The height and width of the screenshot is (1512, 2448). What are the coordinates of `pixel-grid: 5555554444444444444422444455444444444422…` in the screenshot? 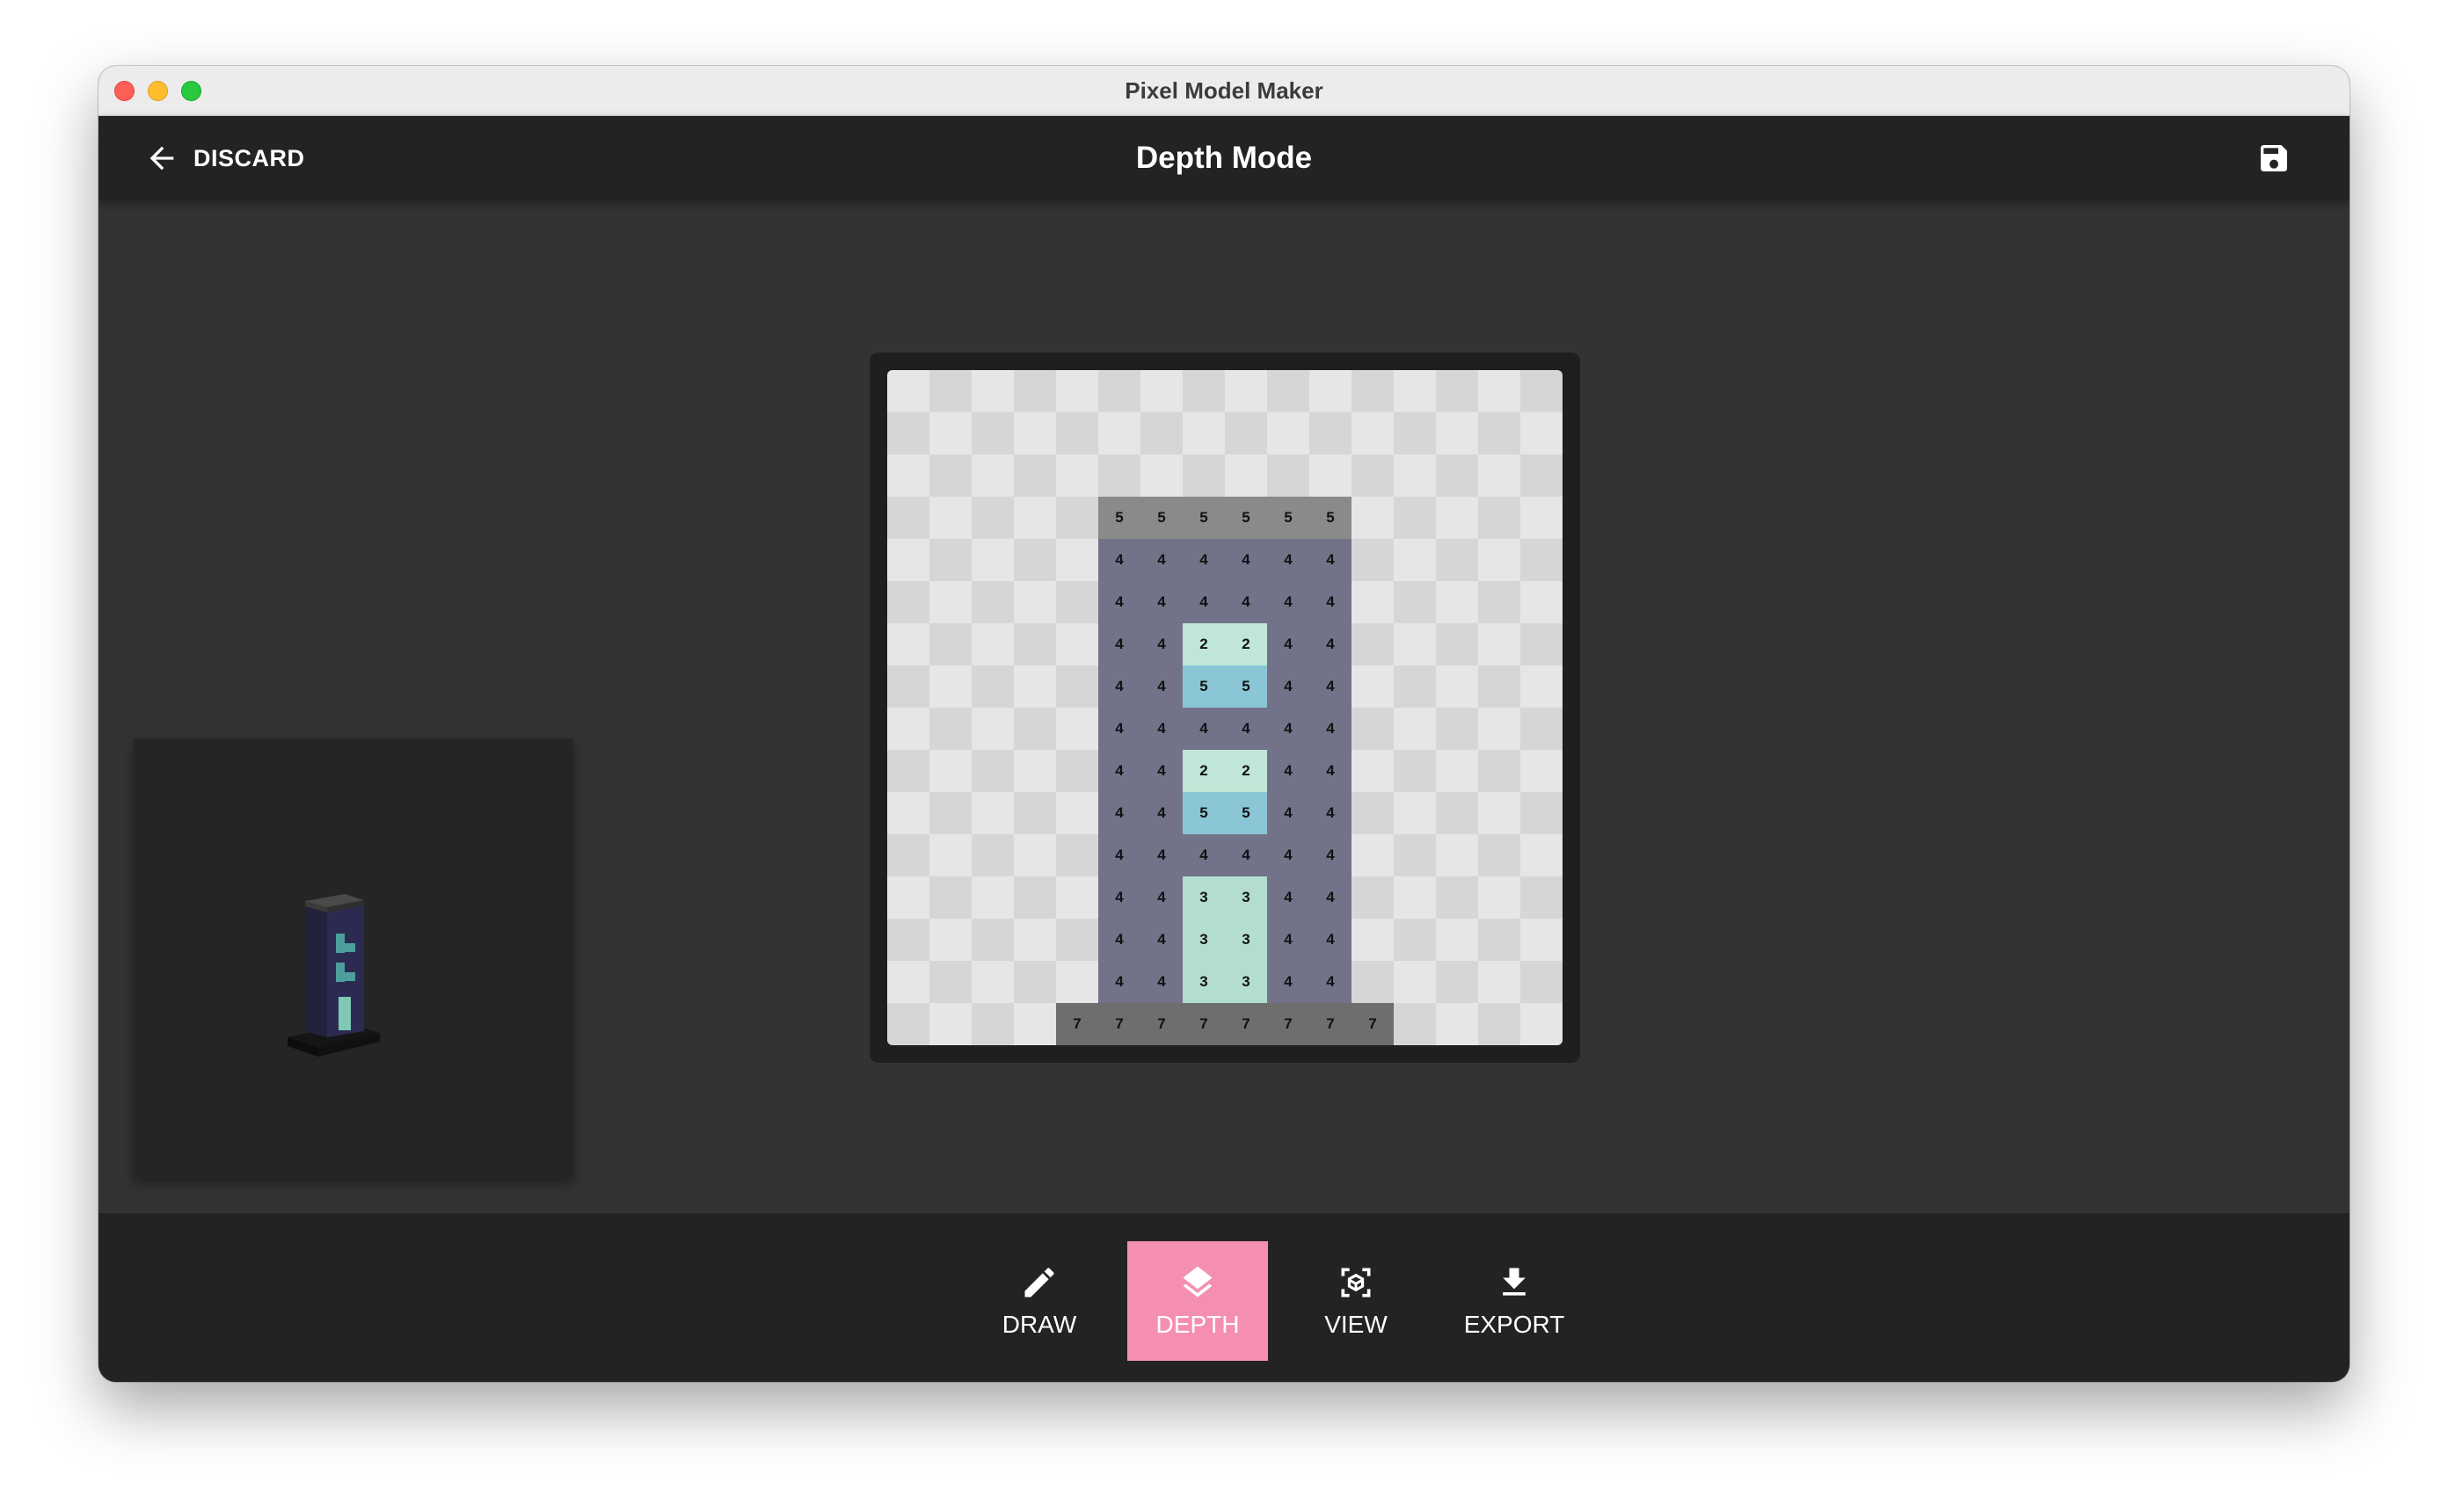 It's located at (1225, 708).